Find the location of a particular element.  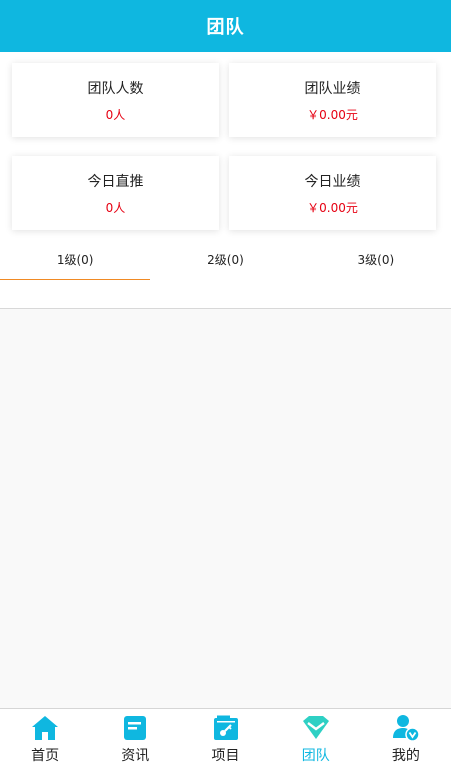

header: 团队 is located at coordinates (225, 26).